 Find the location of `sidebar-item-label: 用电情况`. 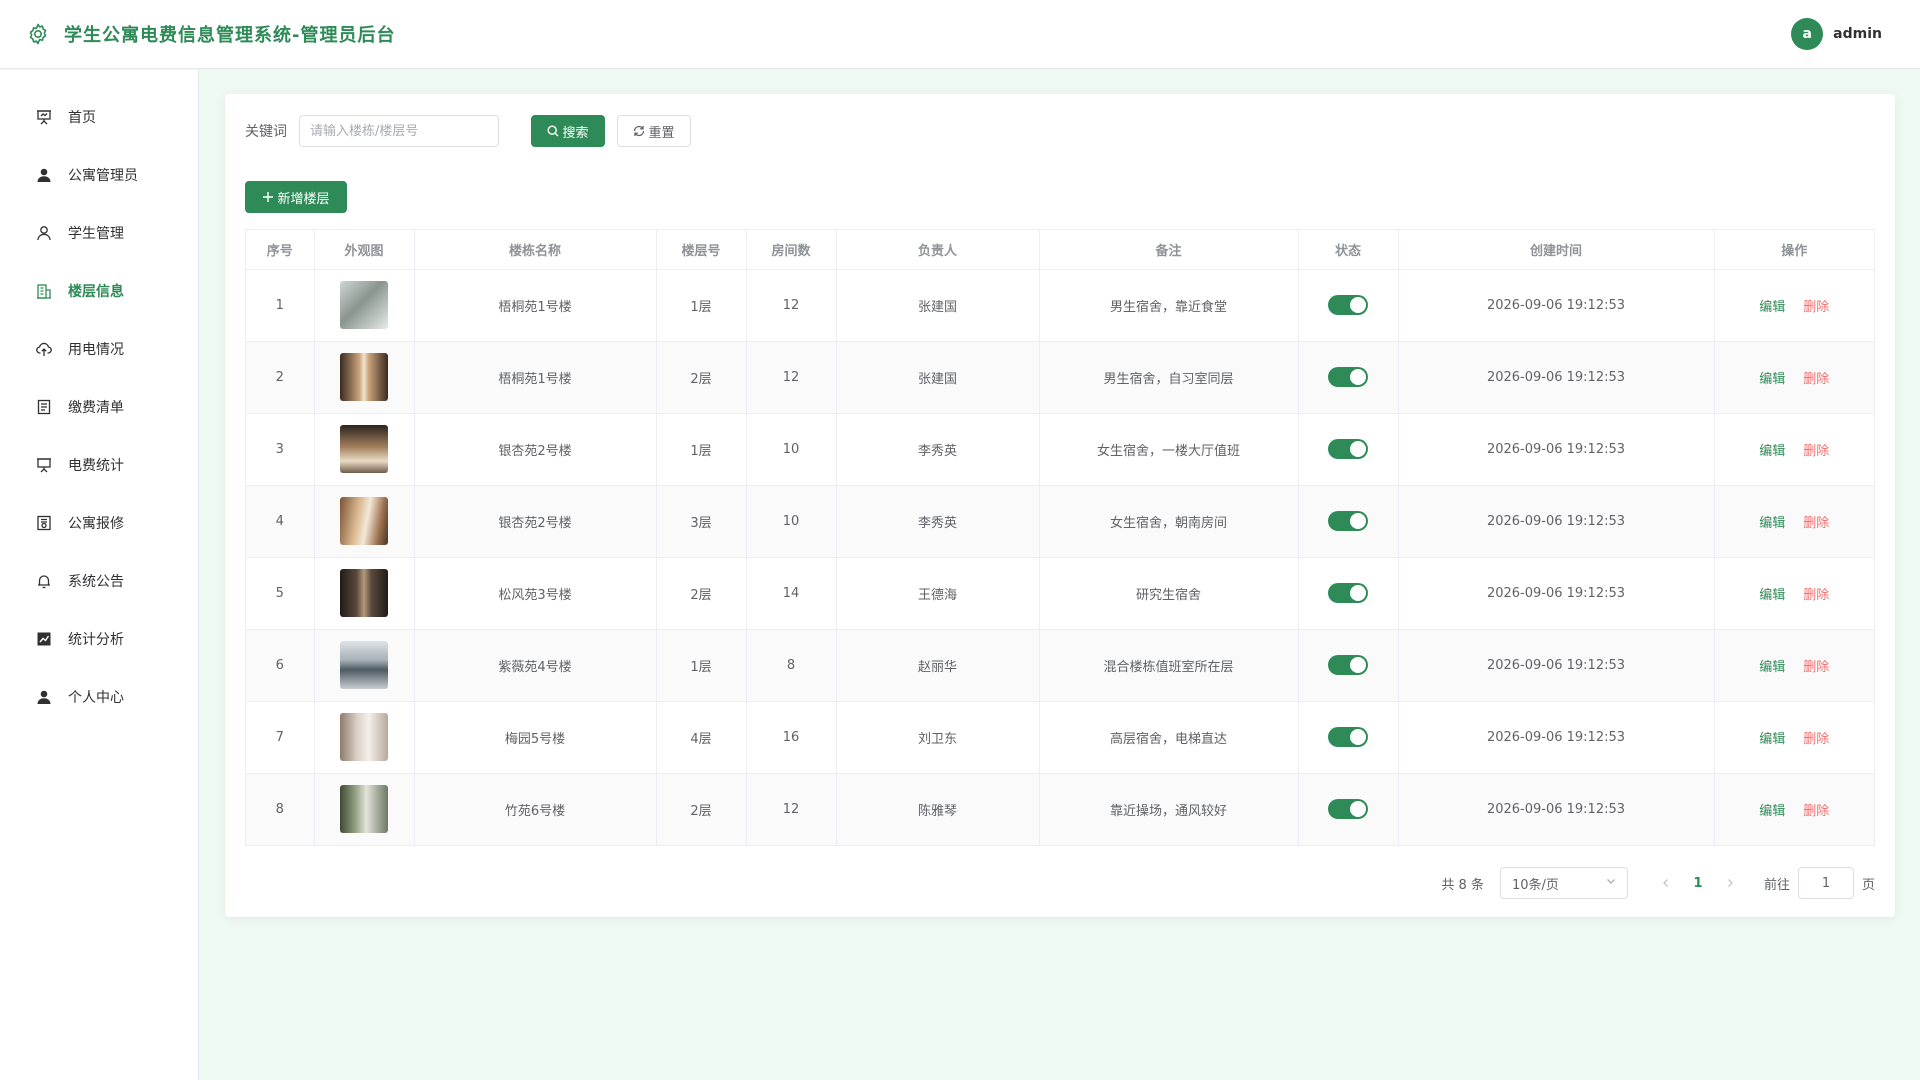

sidebar-item-label: 用电情况 is located at coordinates (96, 350).